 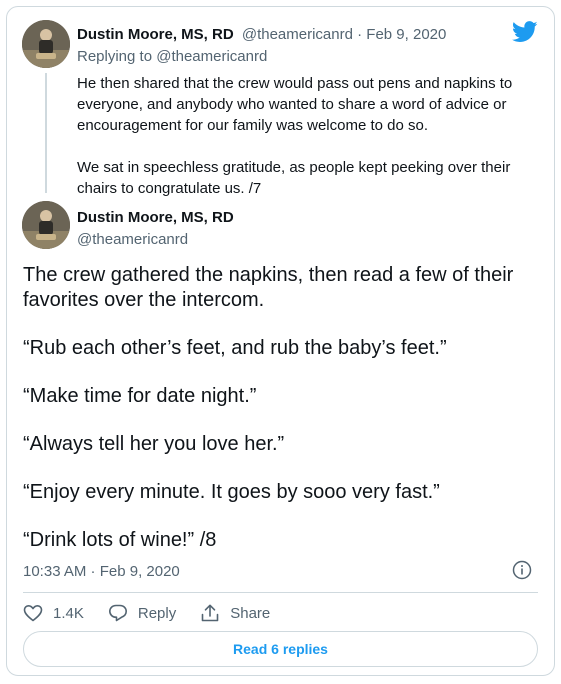 I want to click on reply-button: Reply, so click(x=142, y=613).